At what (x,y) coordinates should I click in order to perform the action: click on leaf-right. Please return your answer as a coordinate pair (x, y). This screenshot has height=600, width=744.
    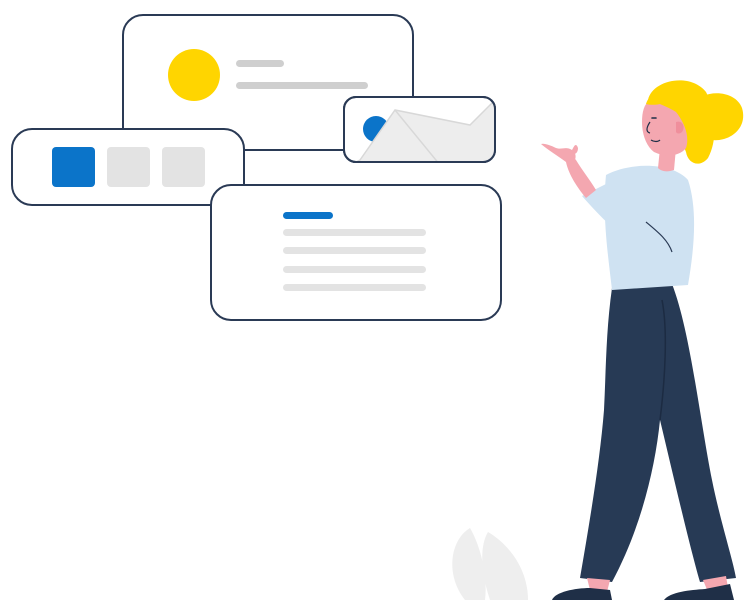
    Looking at the image, I should click on (505, 566).